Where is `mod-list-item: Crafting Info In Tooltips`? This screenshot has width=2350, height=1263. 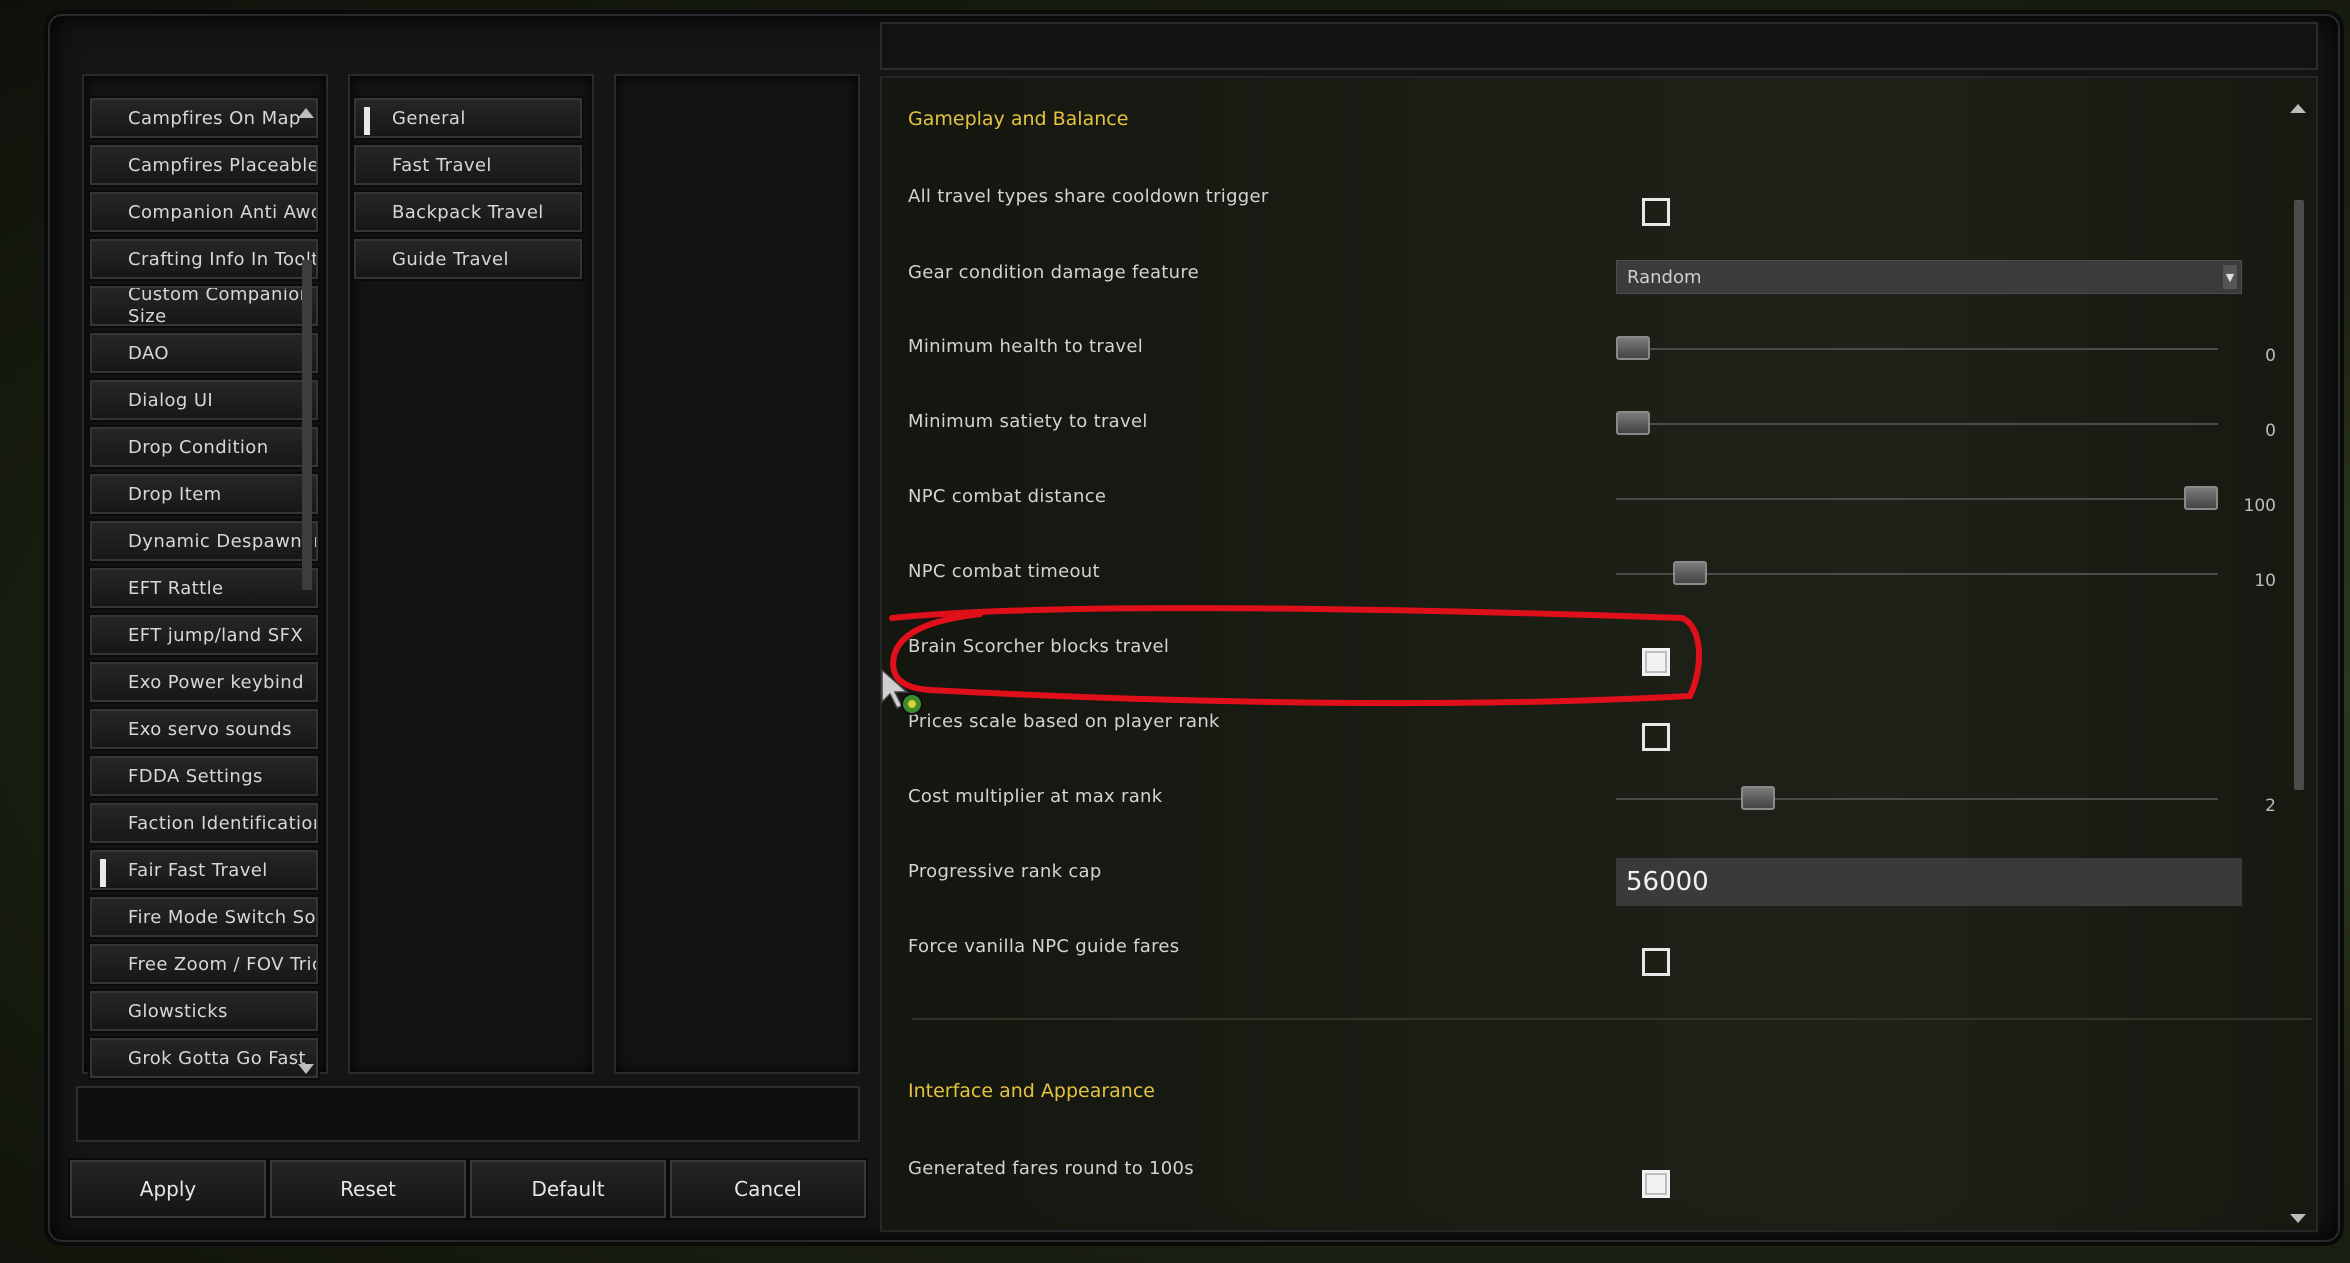 mod-list-item: Crafting Info In Tooltips is located at coordinates (204, 259).